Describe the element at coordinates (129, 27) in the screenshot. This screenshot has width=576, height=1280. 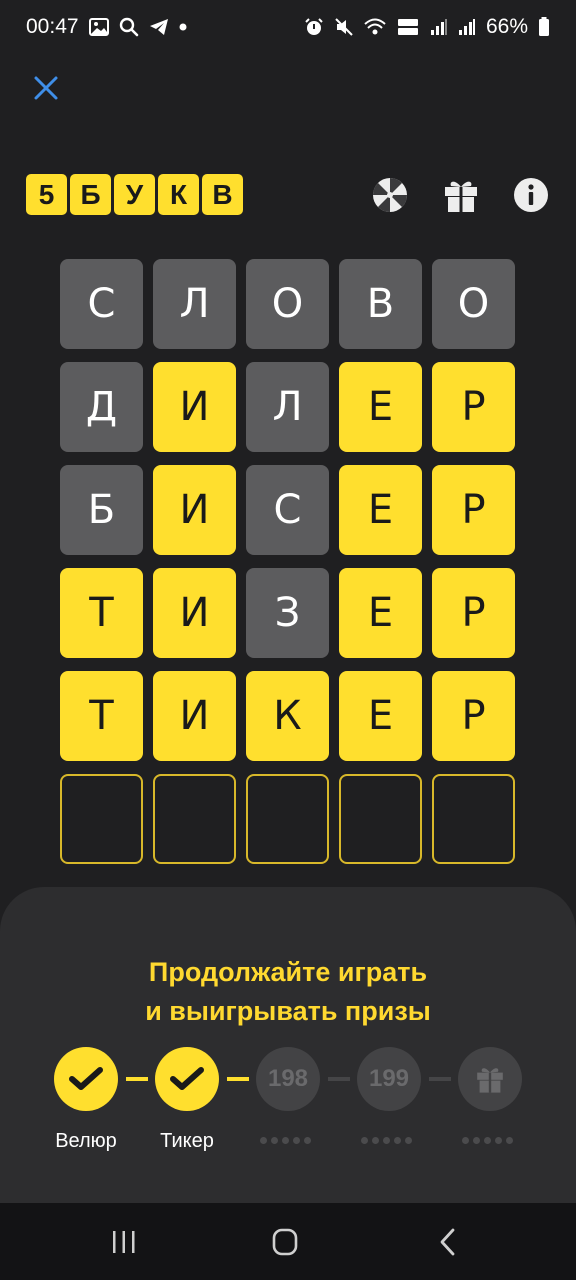
I see `search-icon` at that location.